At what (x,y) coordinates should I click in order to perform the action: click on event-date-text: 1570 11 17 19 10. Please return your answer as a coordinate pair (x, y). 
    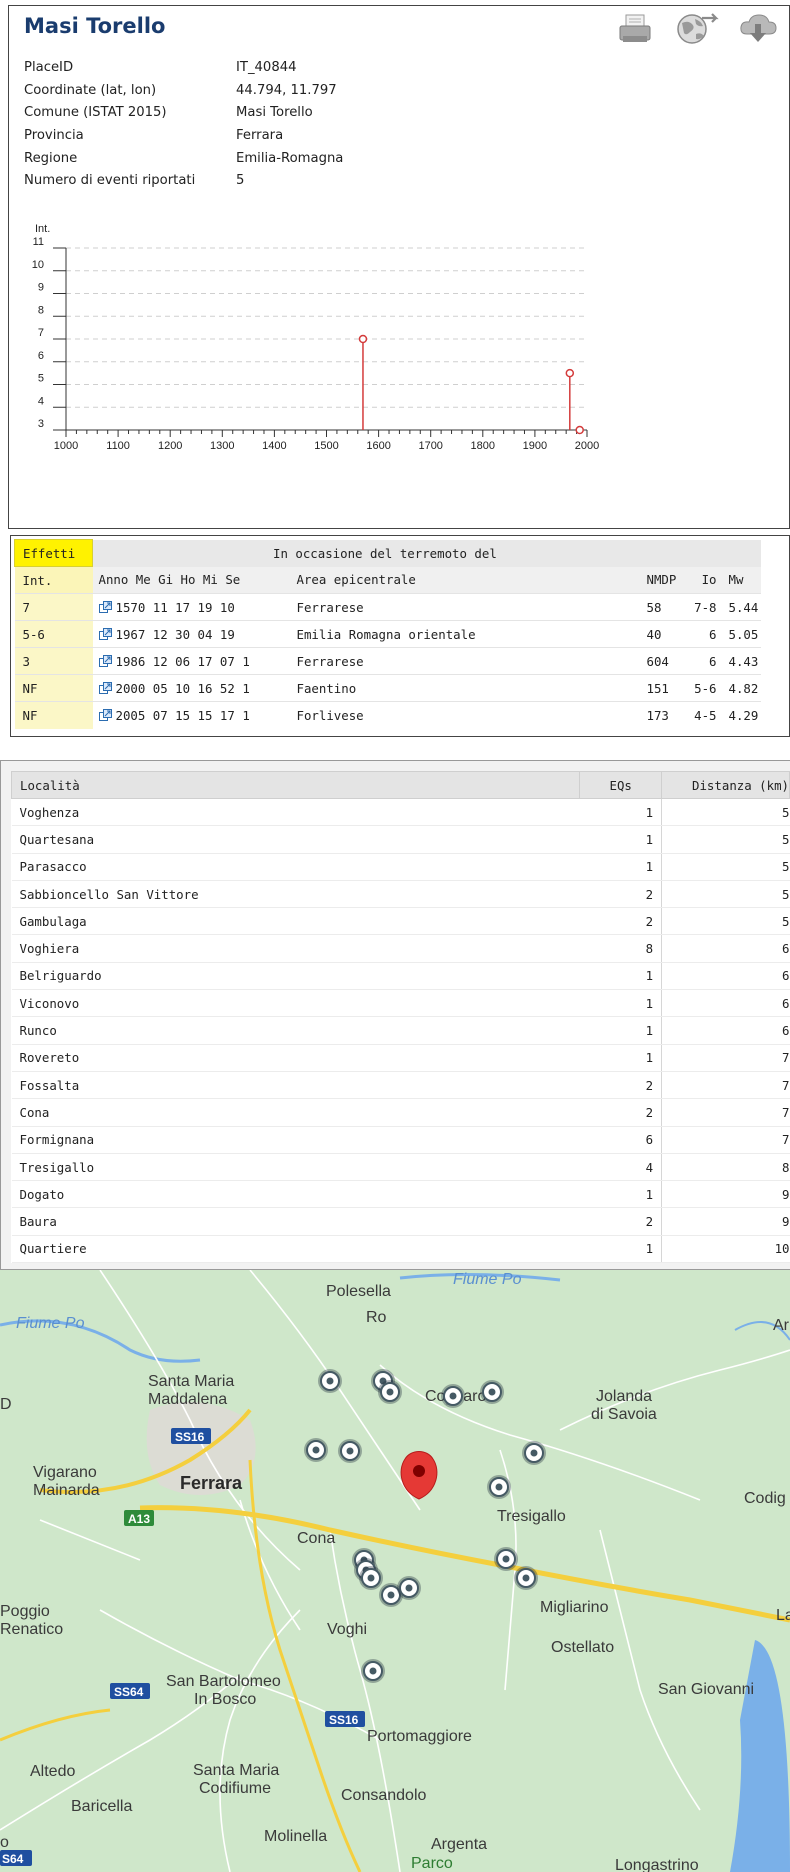
    Looking at the image, I should click on (175, 607).